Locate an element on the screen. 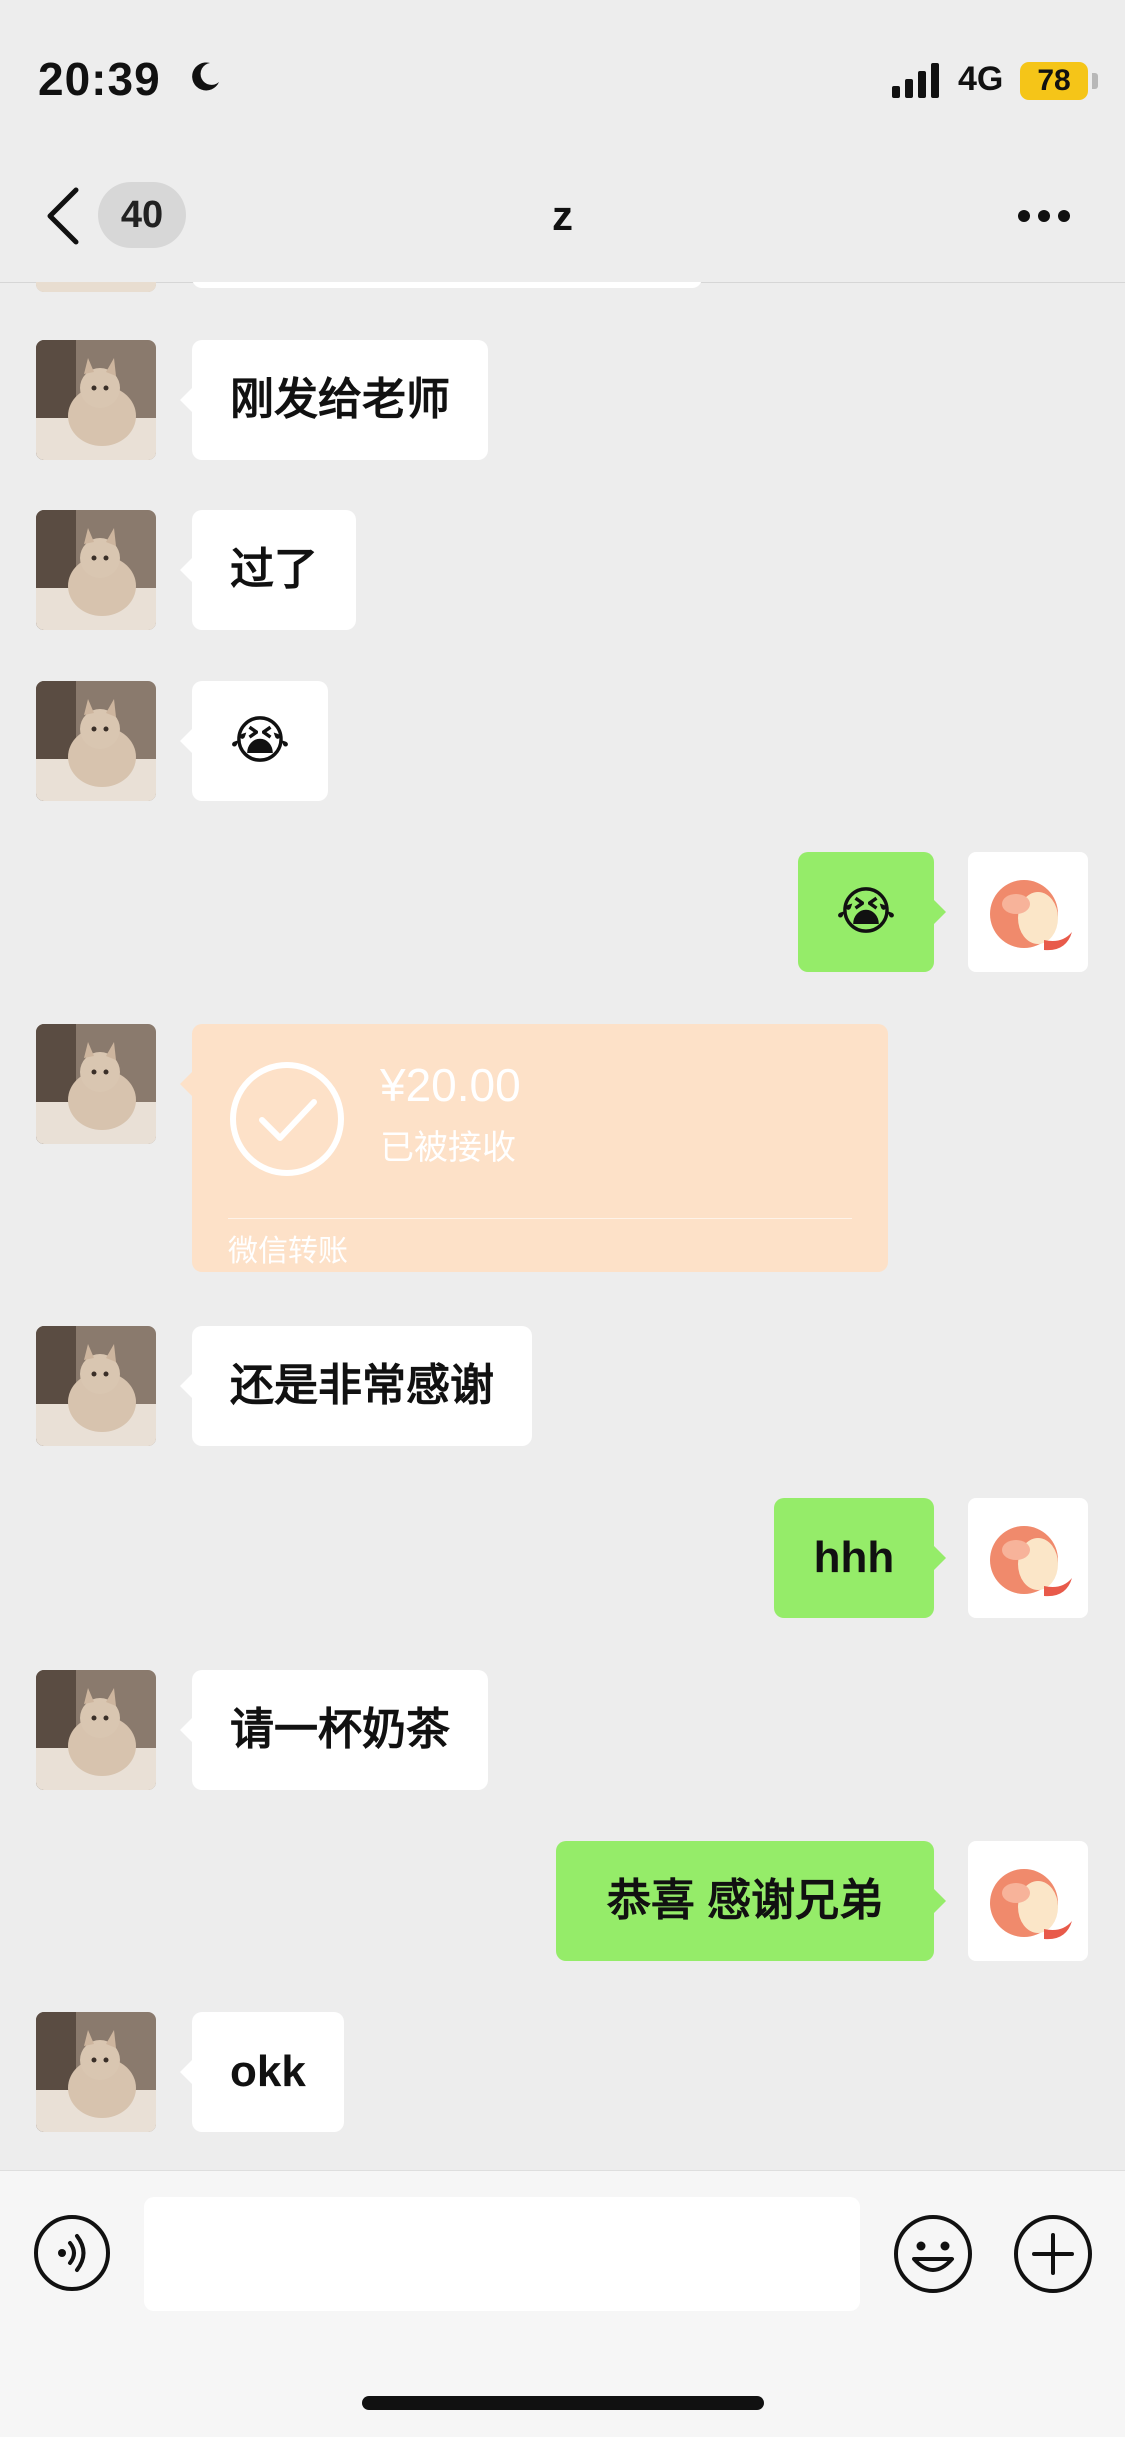 This screenshot has width=1125, height=2437. partial-bubble is located at coordinates (447, 285).